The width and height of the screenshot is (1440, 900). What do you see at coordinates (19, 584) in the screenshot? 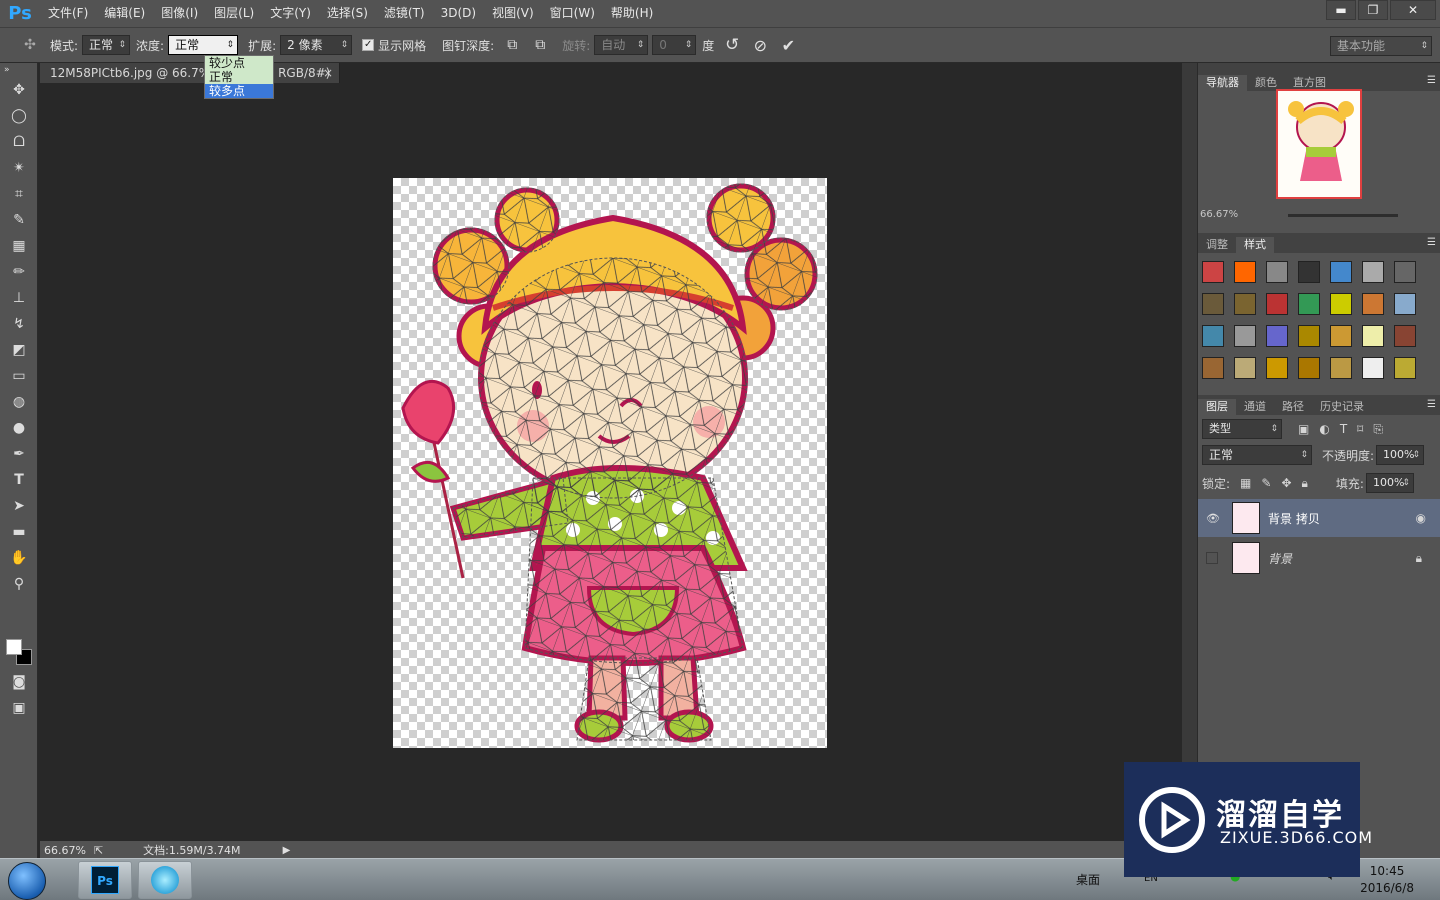
I see `zoom-tool-icon: ⚲` at bounding box center [19, 584].